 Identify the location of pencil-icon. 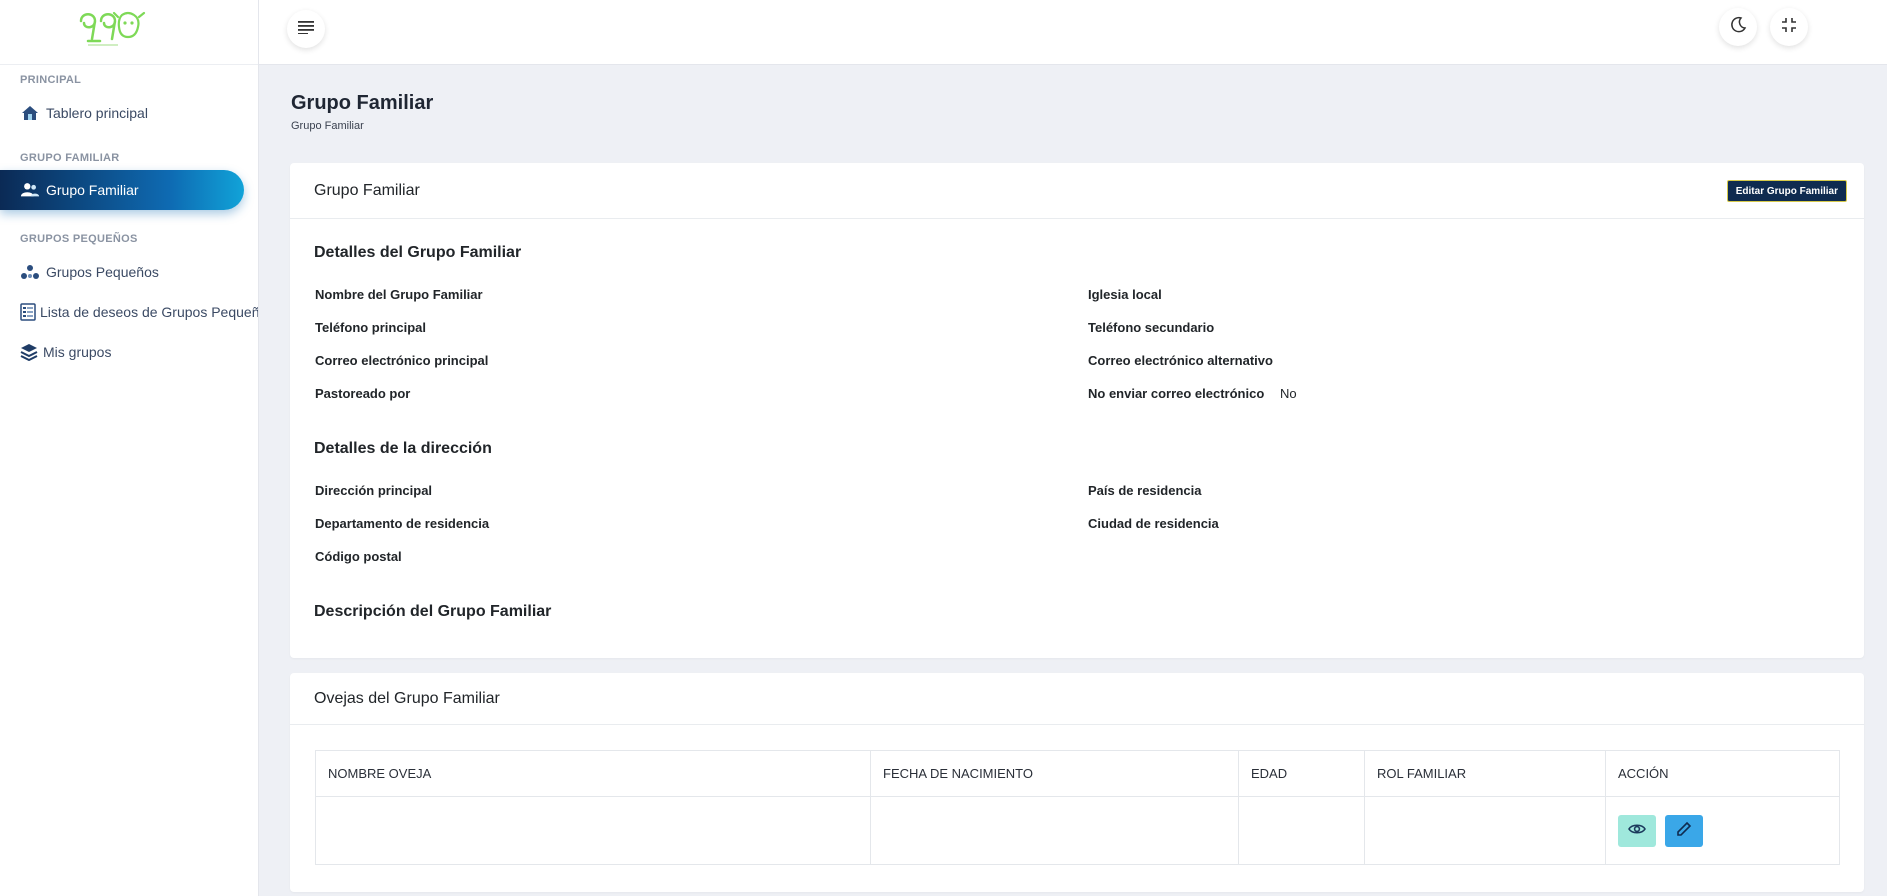
(1684, 830).